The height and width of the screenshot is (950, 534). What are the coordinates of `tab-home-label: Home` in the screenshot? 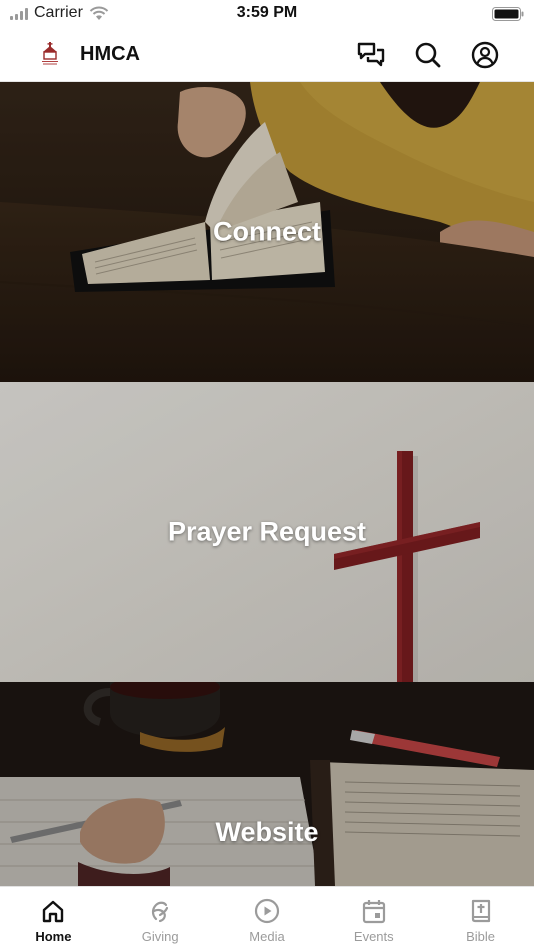 It's located at (53, 936).